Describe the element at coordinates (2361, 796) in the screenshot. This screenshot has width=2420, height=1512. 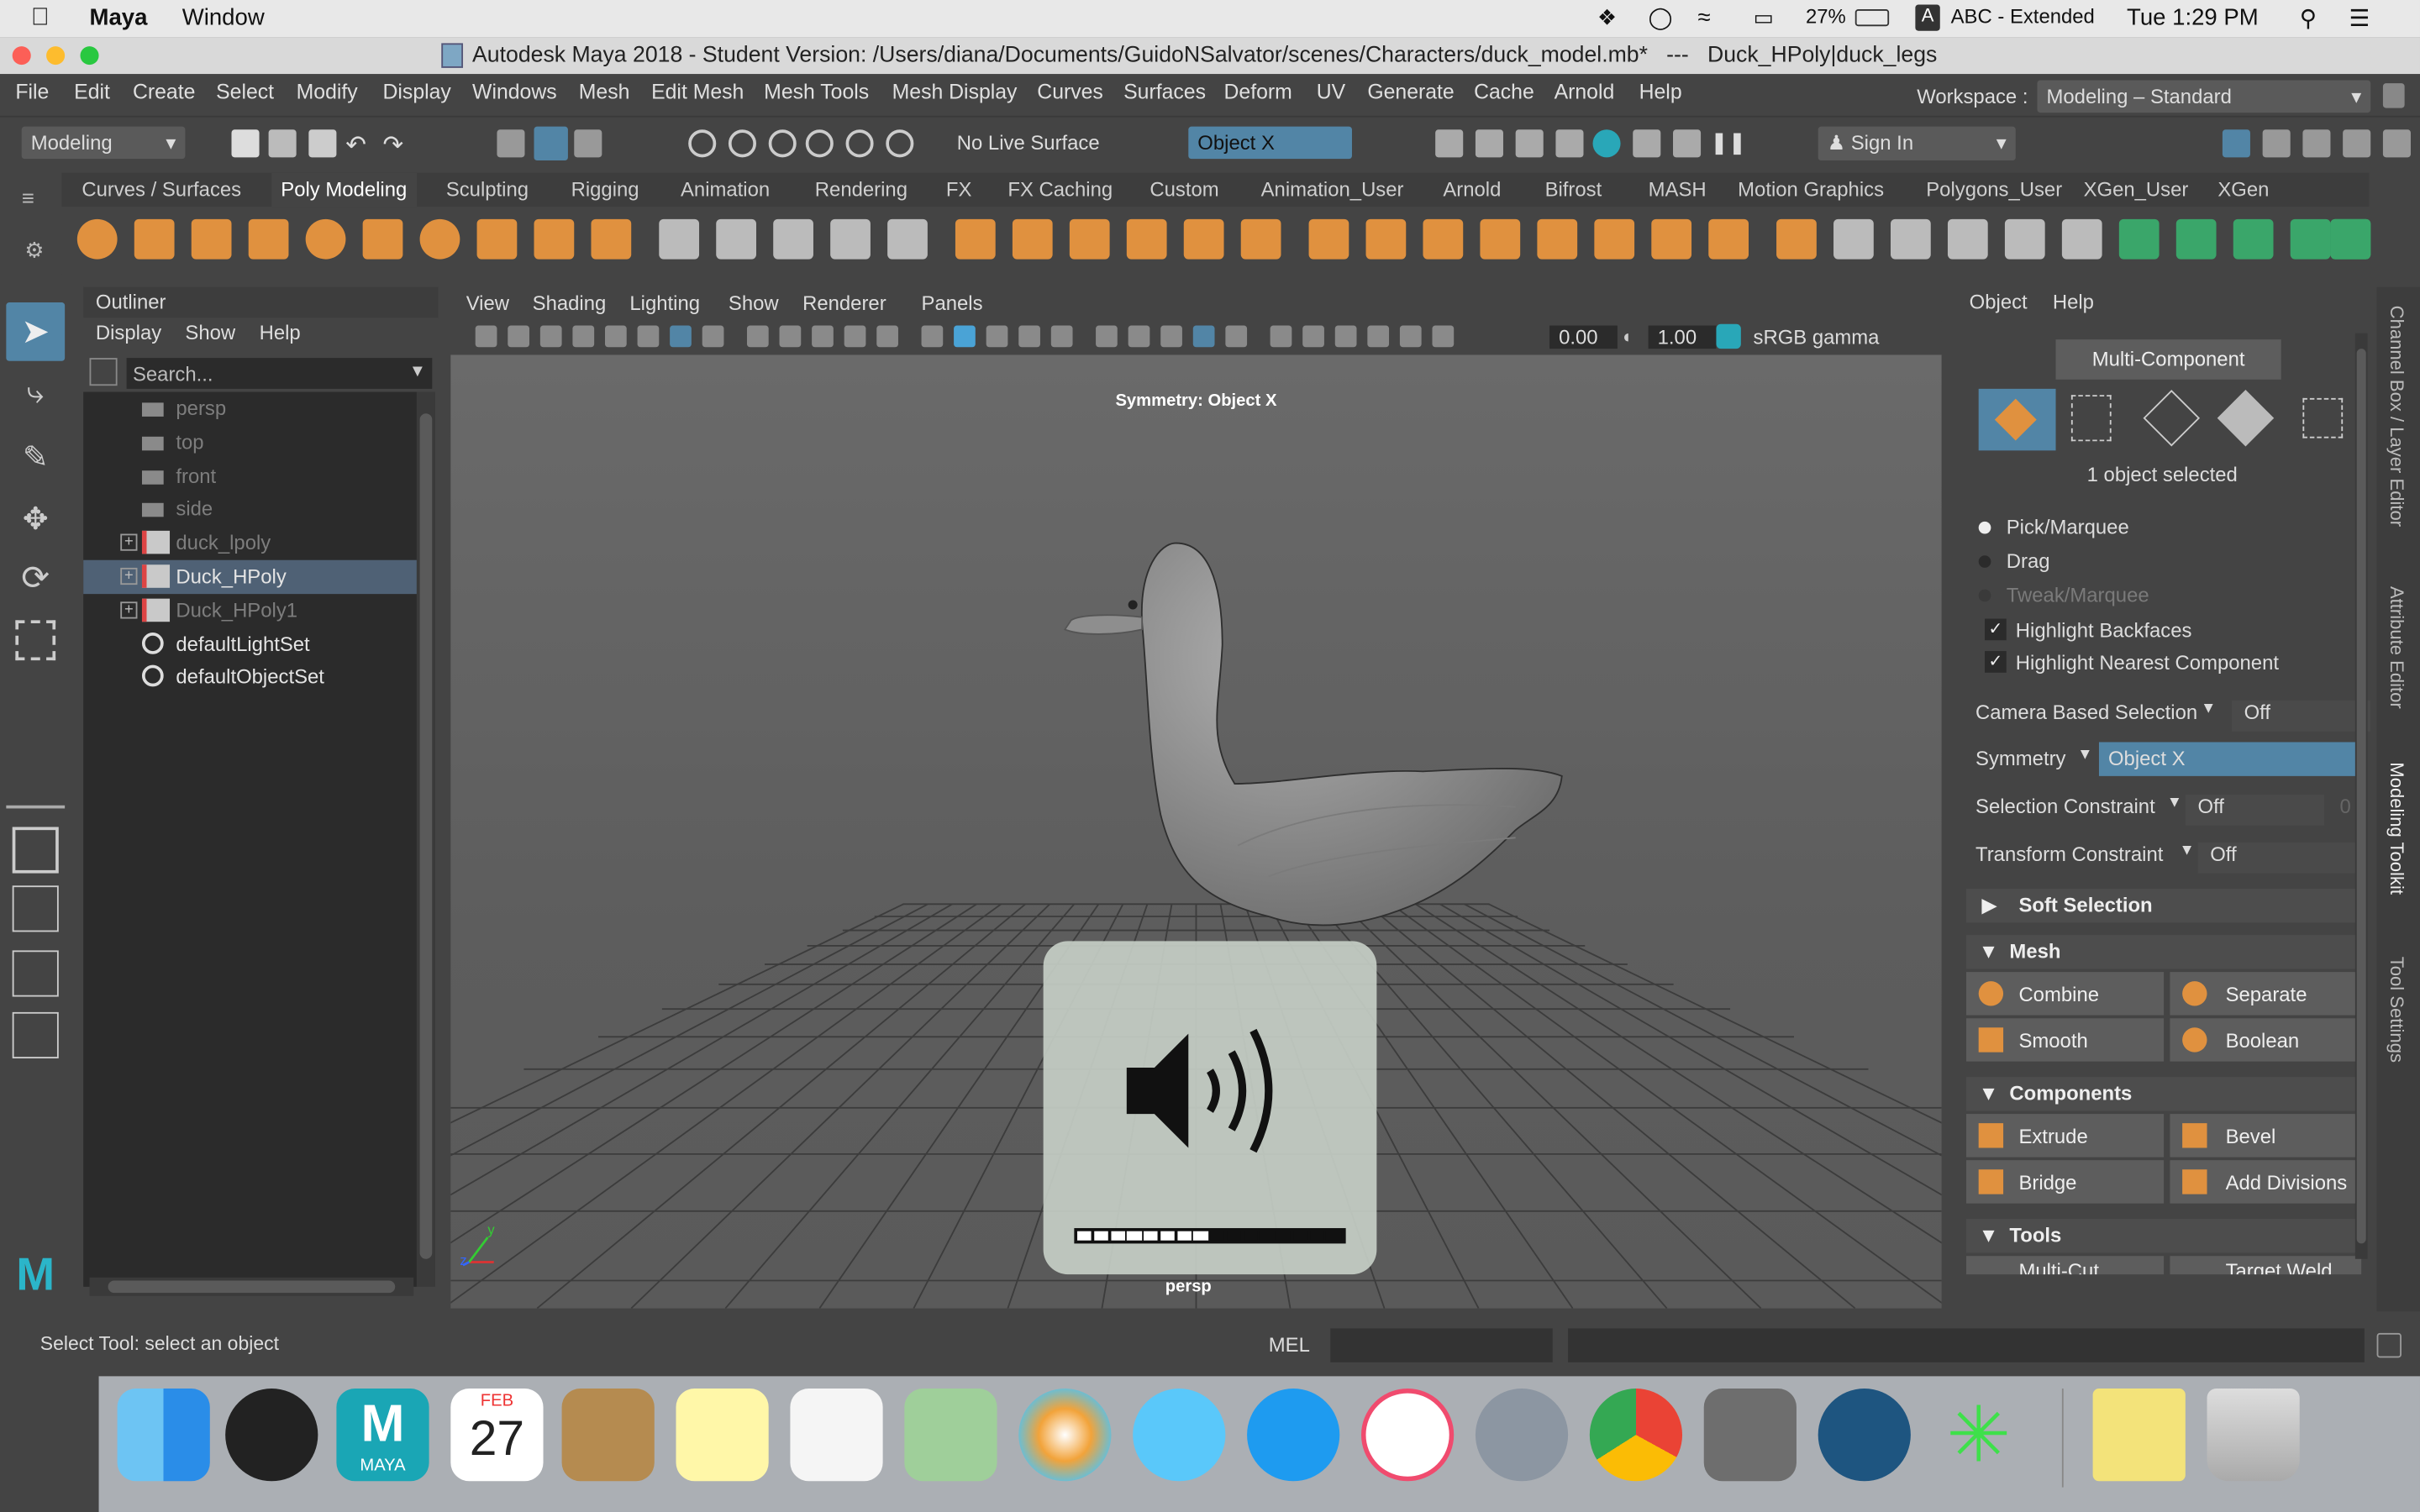
I see `mtk-scrollbar` at that location.